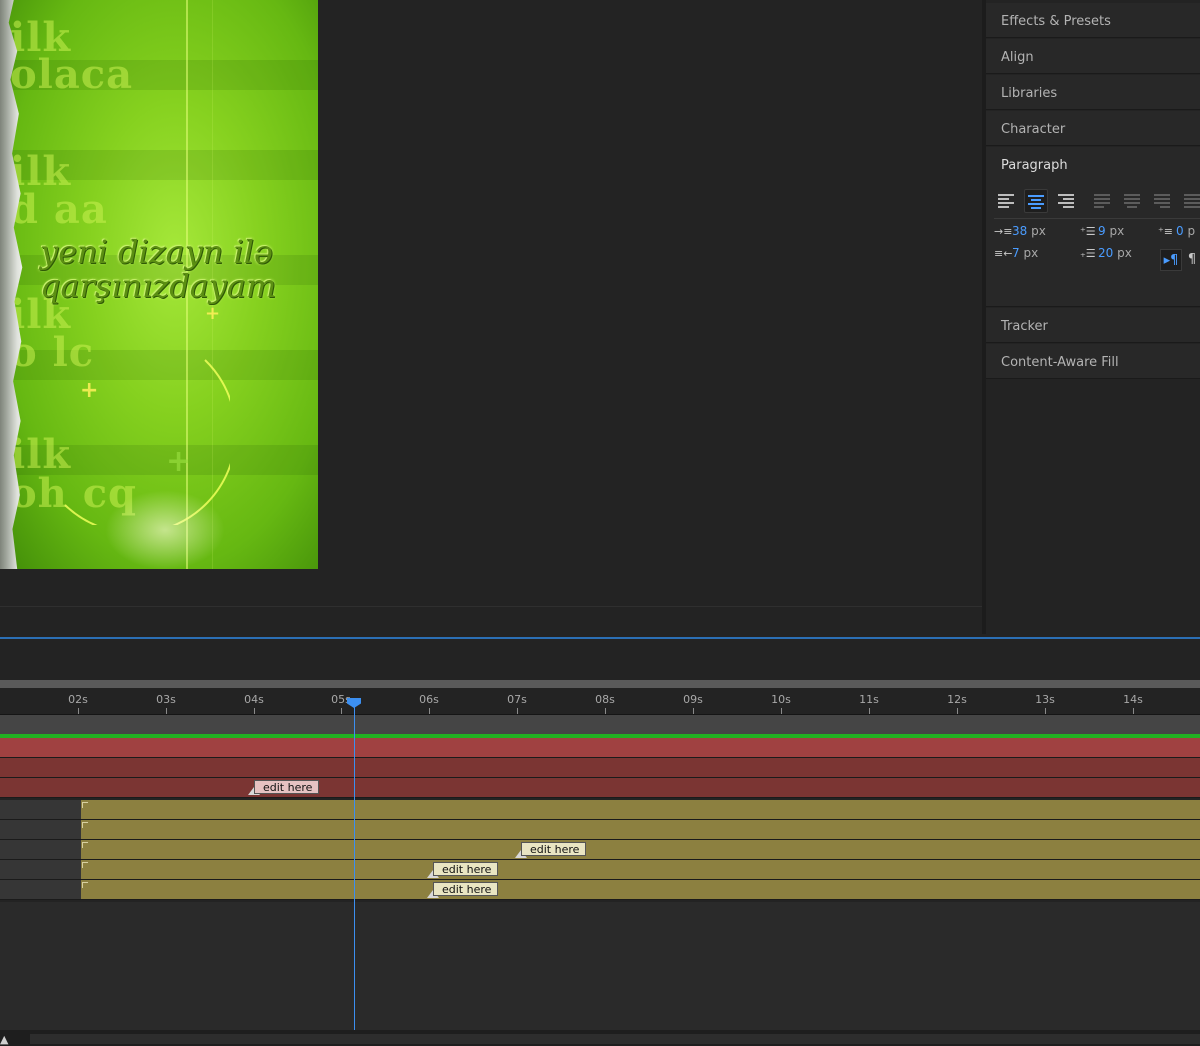 The height and width of the screenshot is (1046, 1200). Describe the element at coordinates (693, 699) in the screenshot. I see `ruler-label: 09s` at that location.